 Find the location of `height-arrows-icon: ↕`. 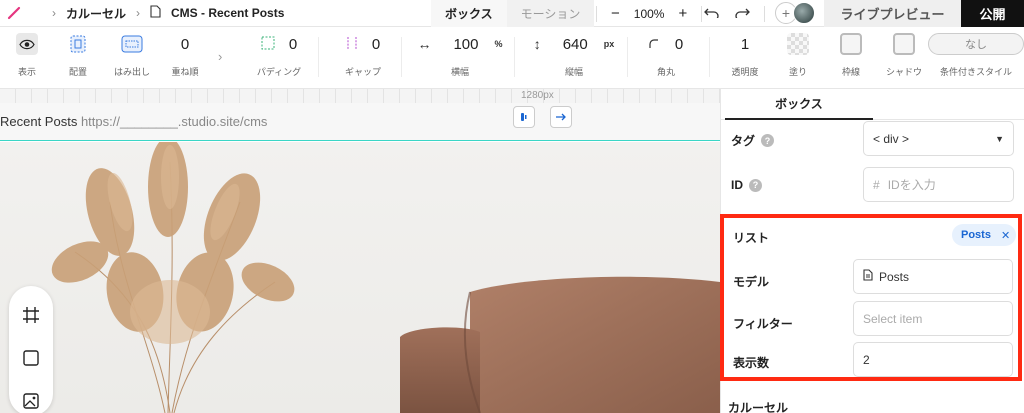

height-arrows-icon: ↕ is located at coordinates (537, 44).